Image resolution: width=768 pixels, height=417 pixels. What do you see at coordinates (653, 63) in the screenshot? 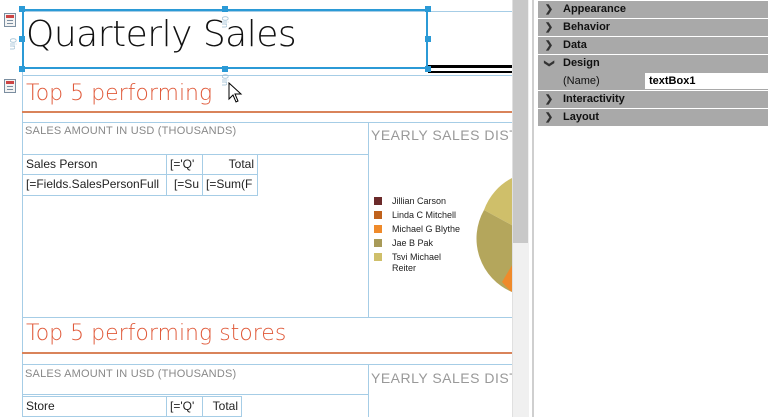
I see `category-design: ❯ Design` at bounding box center [653, 63].